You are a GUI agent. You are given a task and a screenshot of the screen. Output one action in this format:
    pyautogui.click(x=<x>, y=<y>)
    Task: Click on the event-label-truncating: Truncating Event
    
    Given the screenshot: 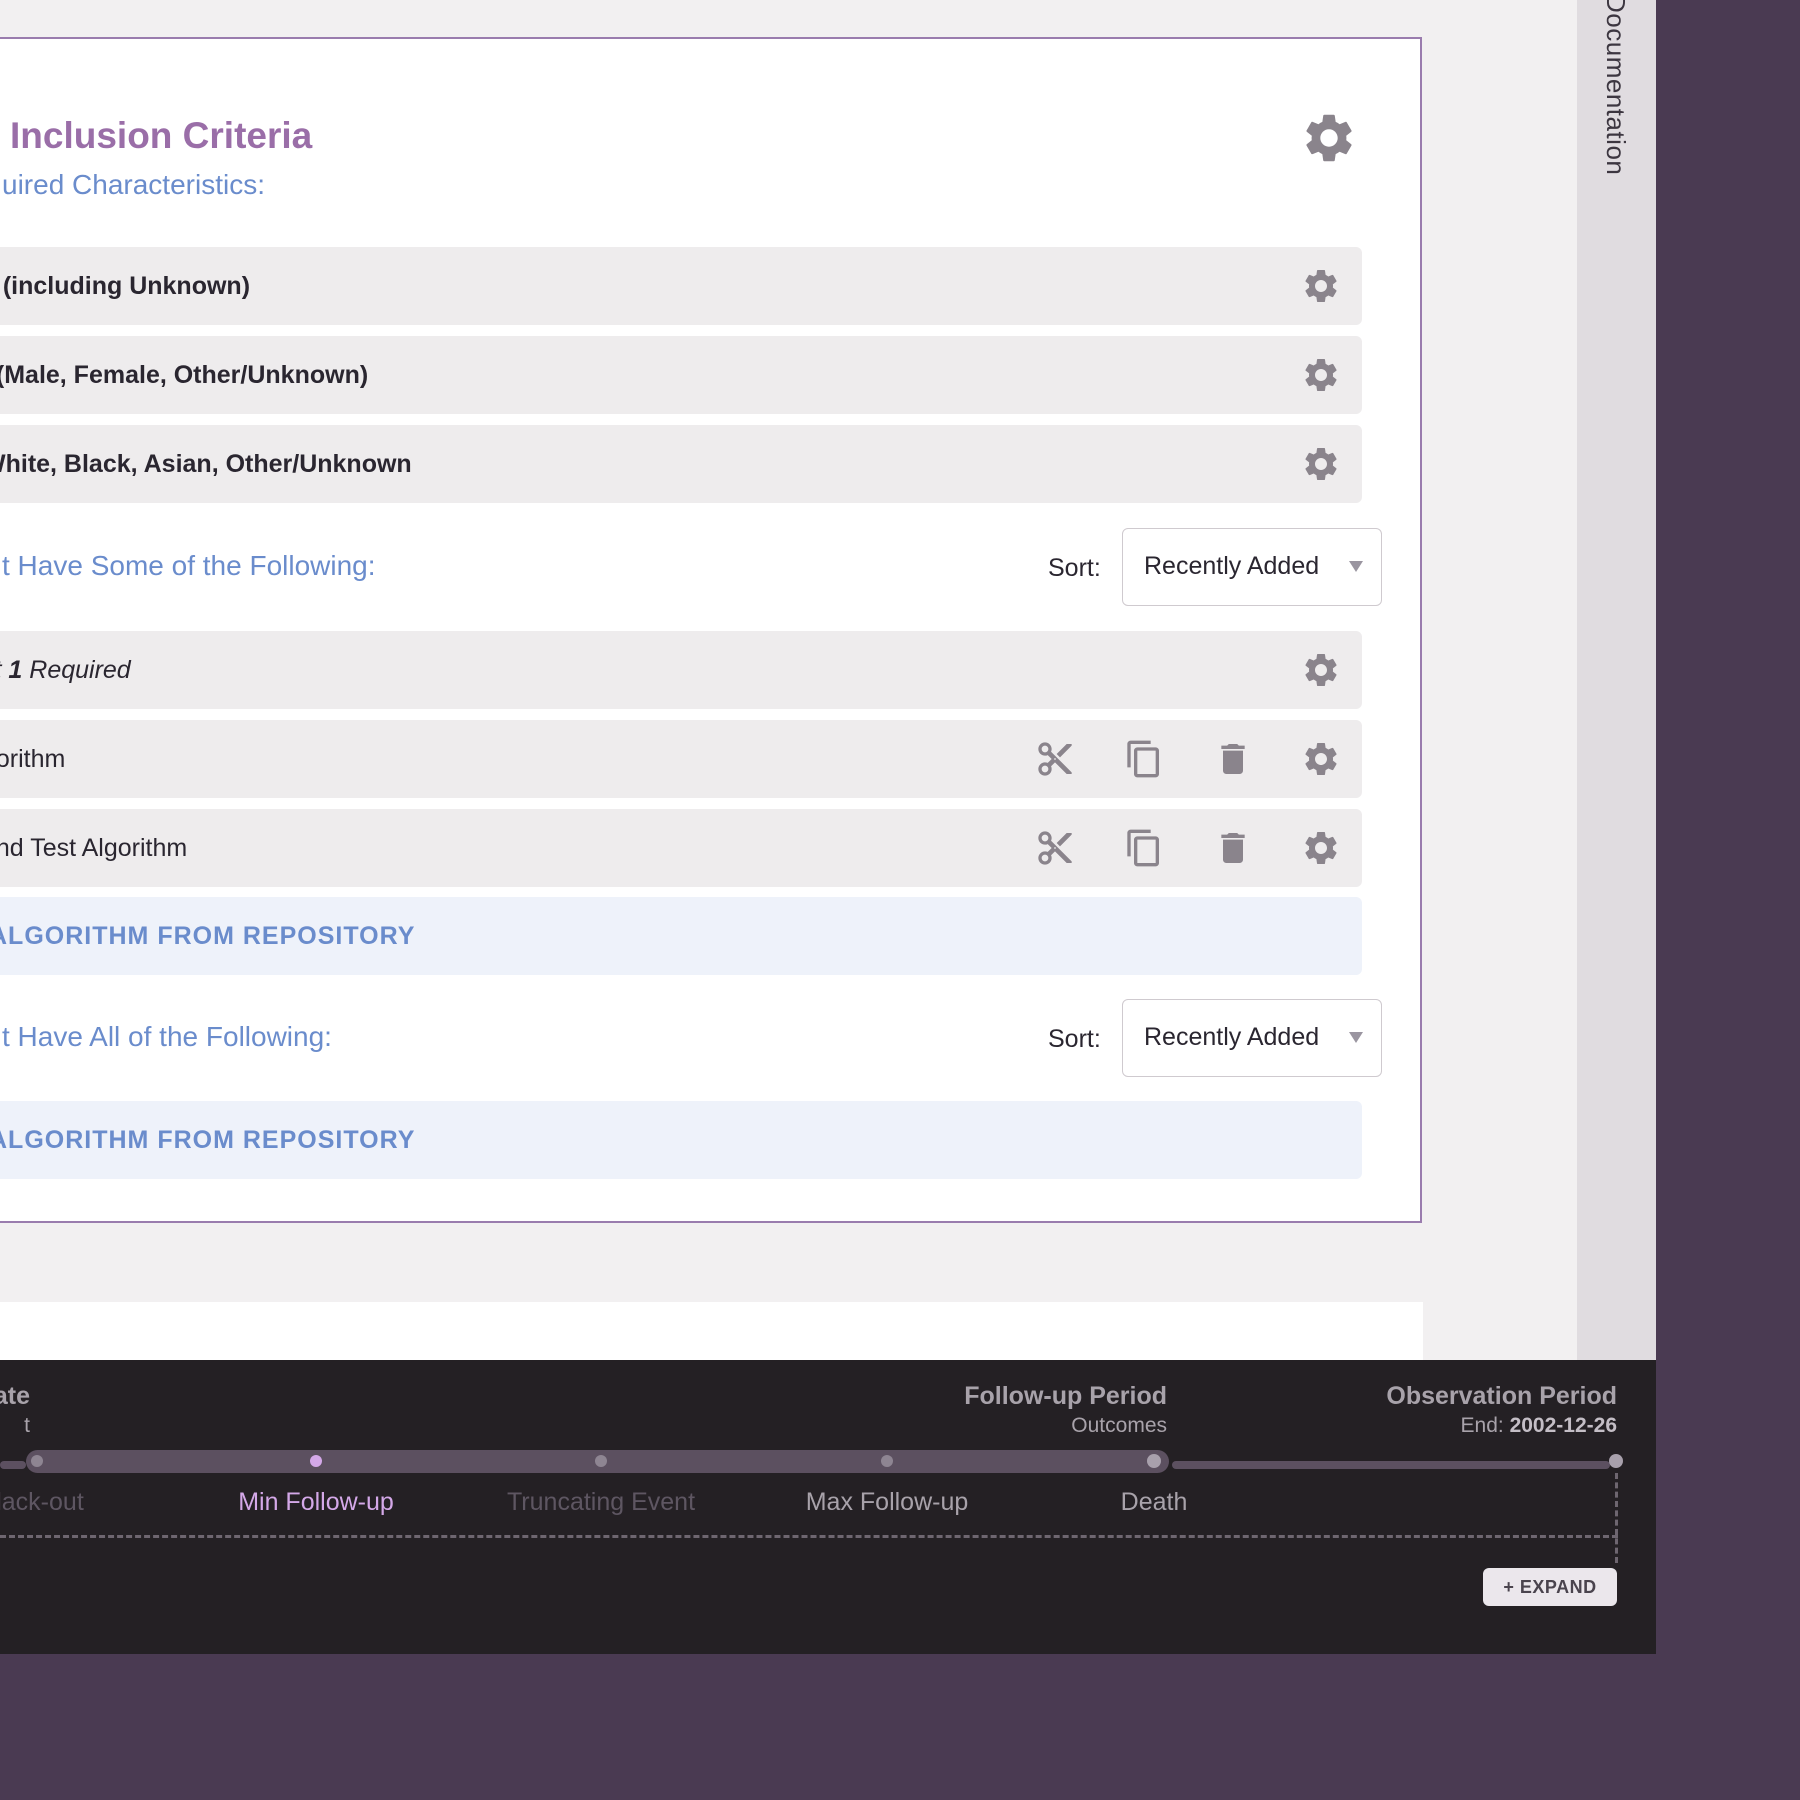 What is the action you would take?
    pyautogui.click(x=601, y=1502)
    